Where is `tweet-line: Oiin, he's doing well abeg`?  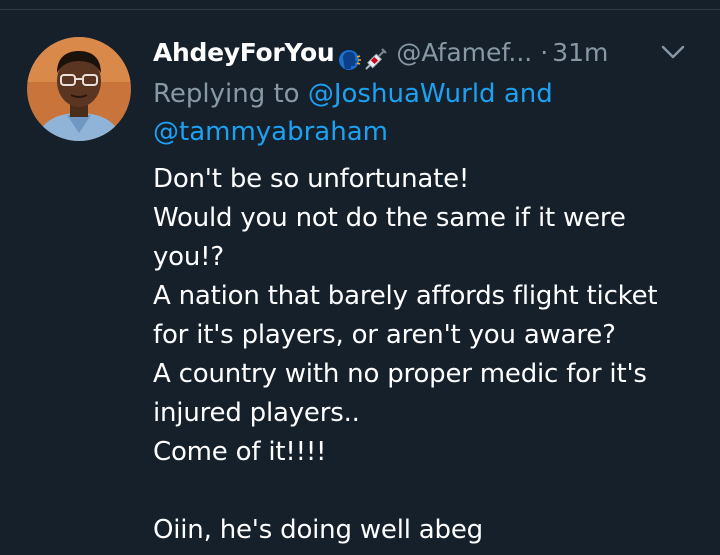 tweet-line: Oiin, he's doing well abeg is located at coordinates (318, 530).